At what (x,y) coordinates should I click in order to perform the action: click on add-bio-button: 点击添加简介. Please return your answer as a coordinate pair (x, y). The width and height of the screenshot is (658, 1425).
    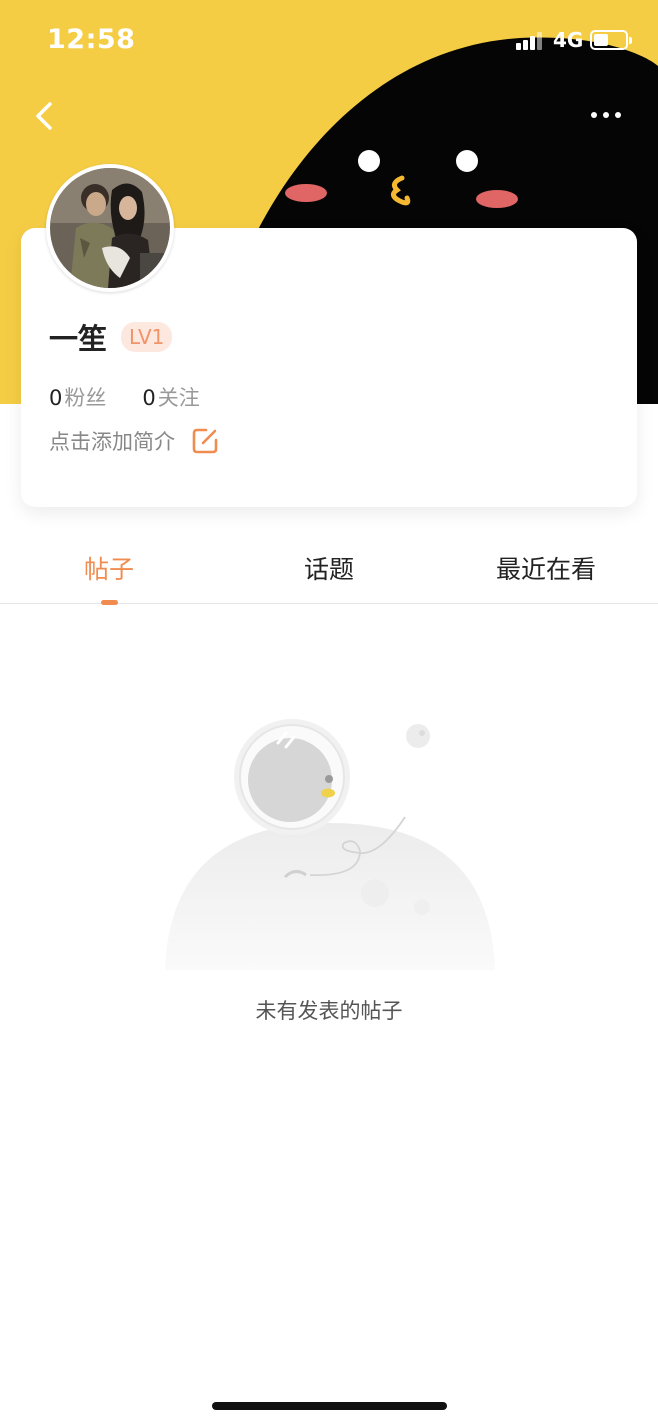
    Looking at the image, I should click on (134, 441).